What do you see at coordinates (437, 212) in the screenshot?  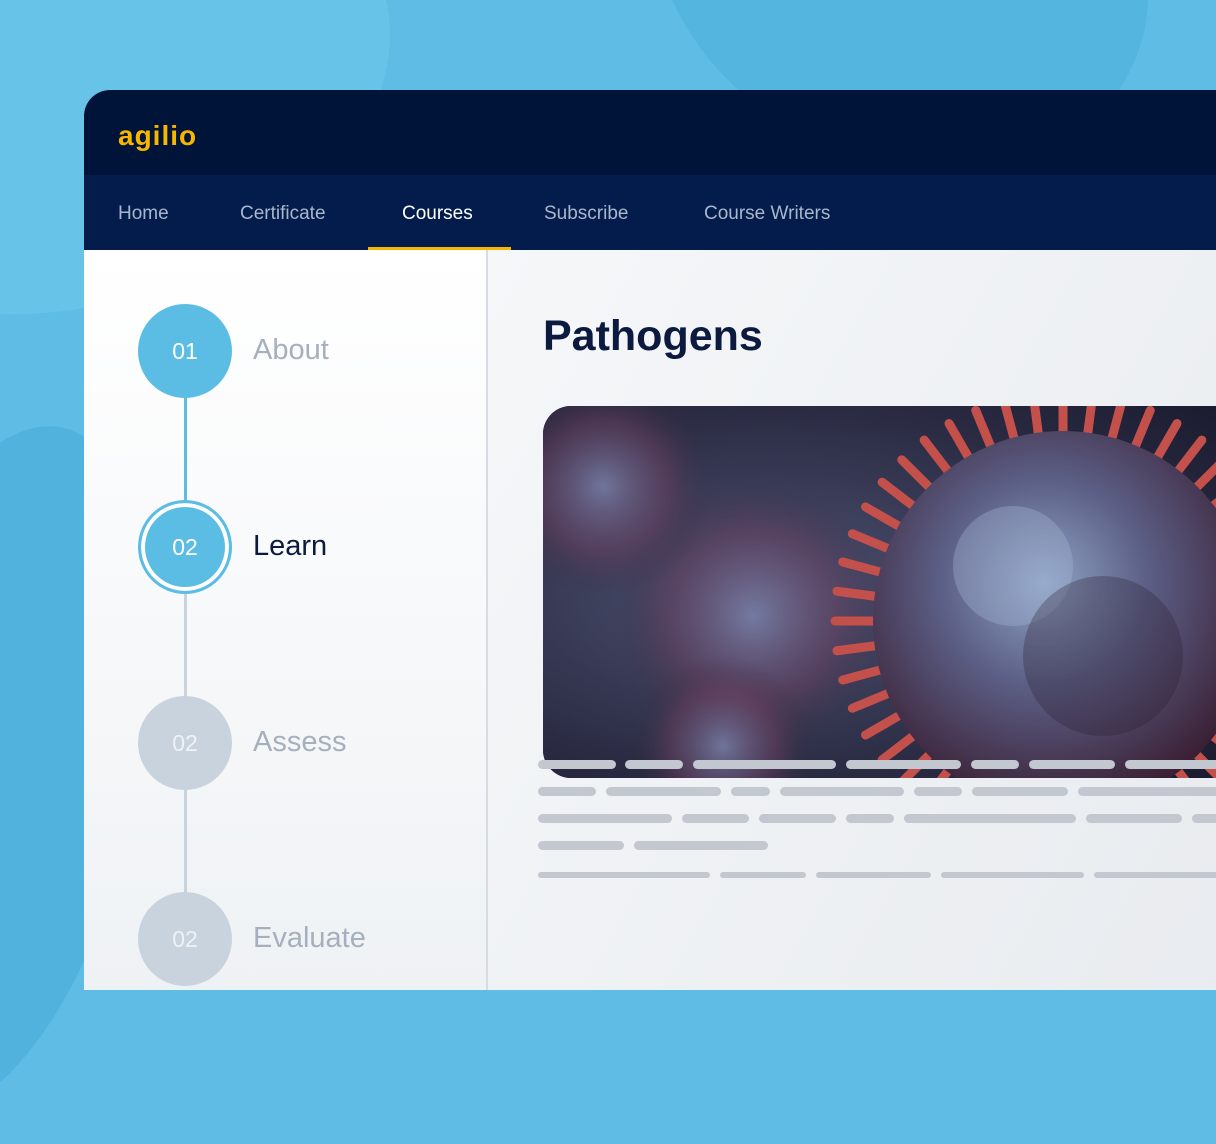 I see `nav-item-courses: Courses` at bounding box center [437, 212].